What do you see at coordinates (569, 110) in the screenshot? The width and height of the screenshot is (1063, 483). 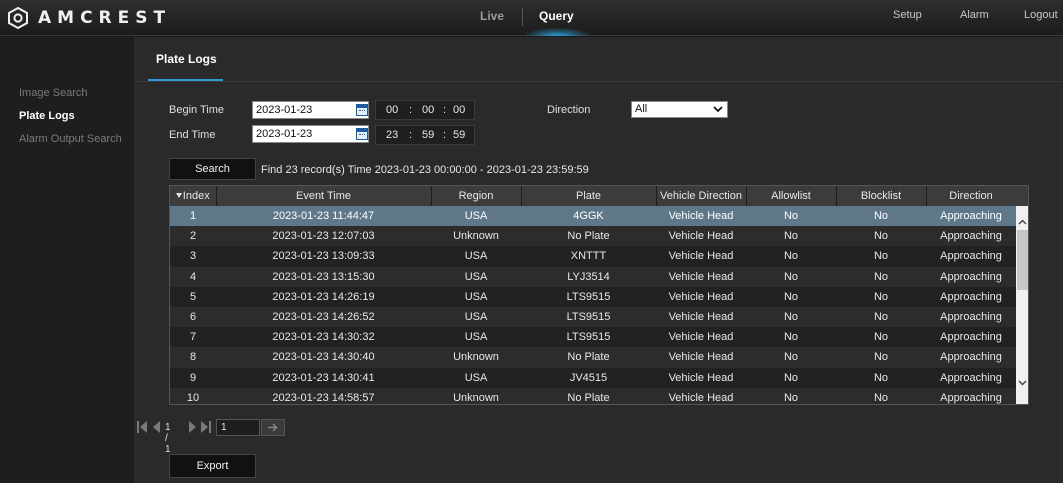 I see `direction-label: Direction` at bounding box center [569, 110].